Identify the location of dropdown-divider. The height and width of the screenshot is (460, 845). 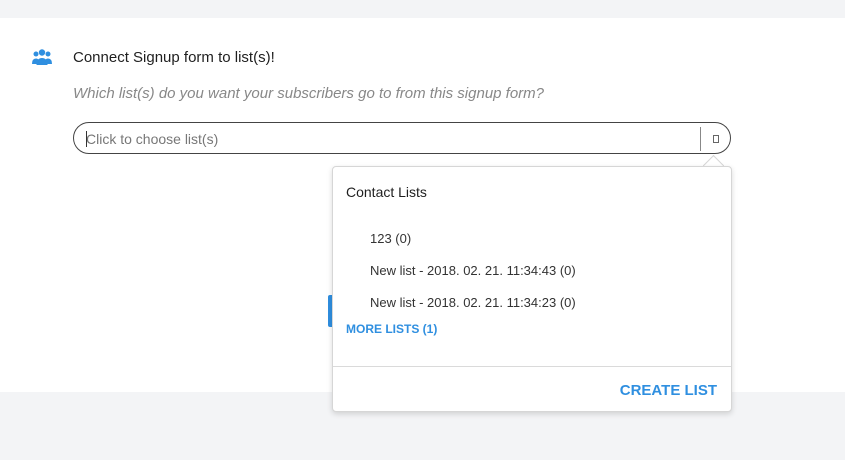
(532, 366).